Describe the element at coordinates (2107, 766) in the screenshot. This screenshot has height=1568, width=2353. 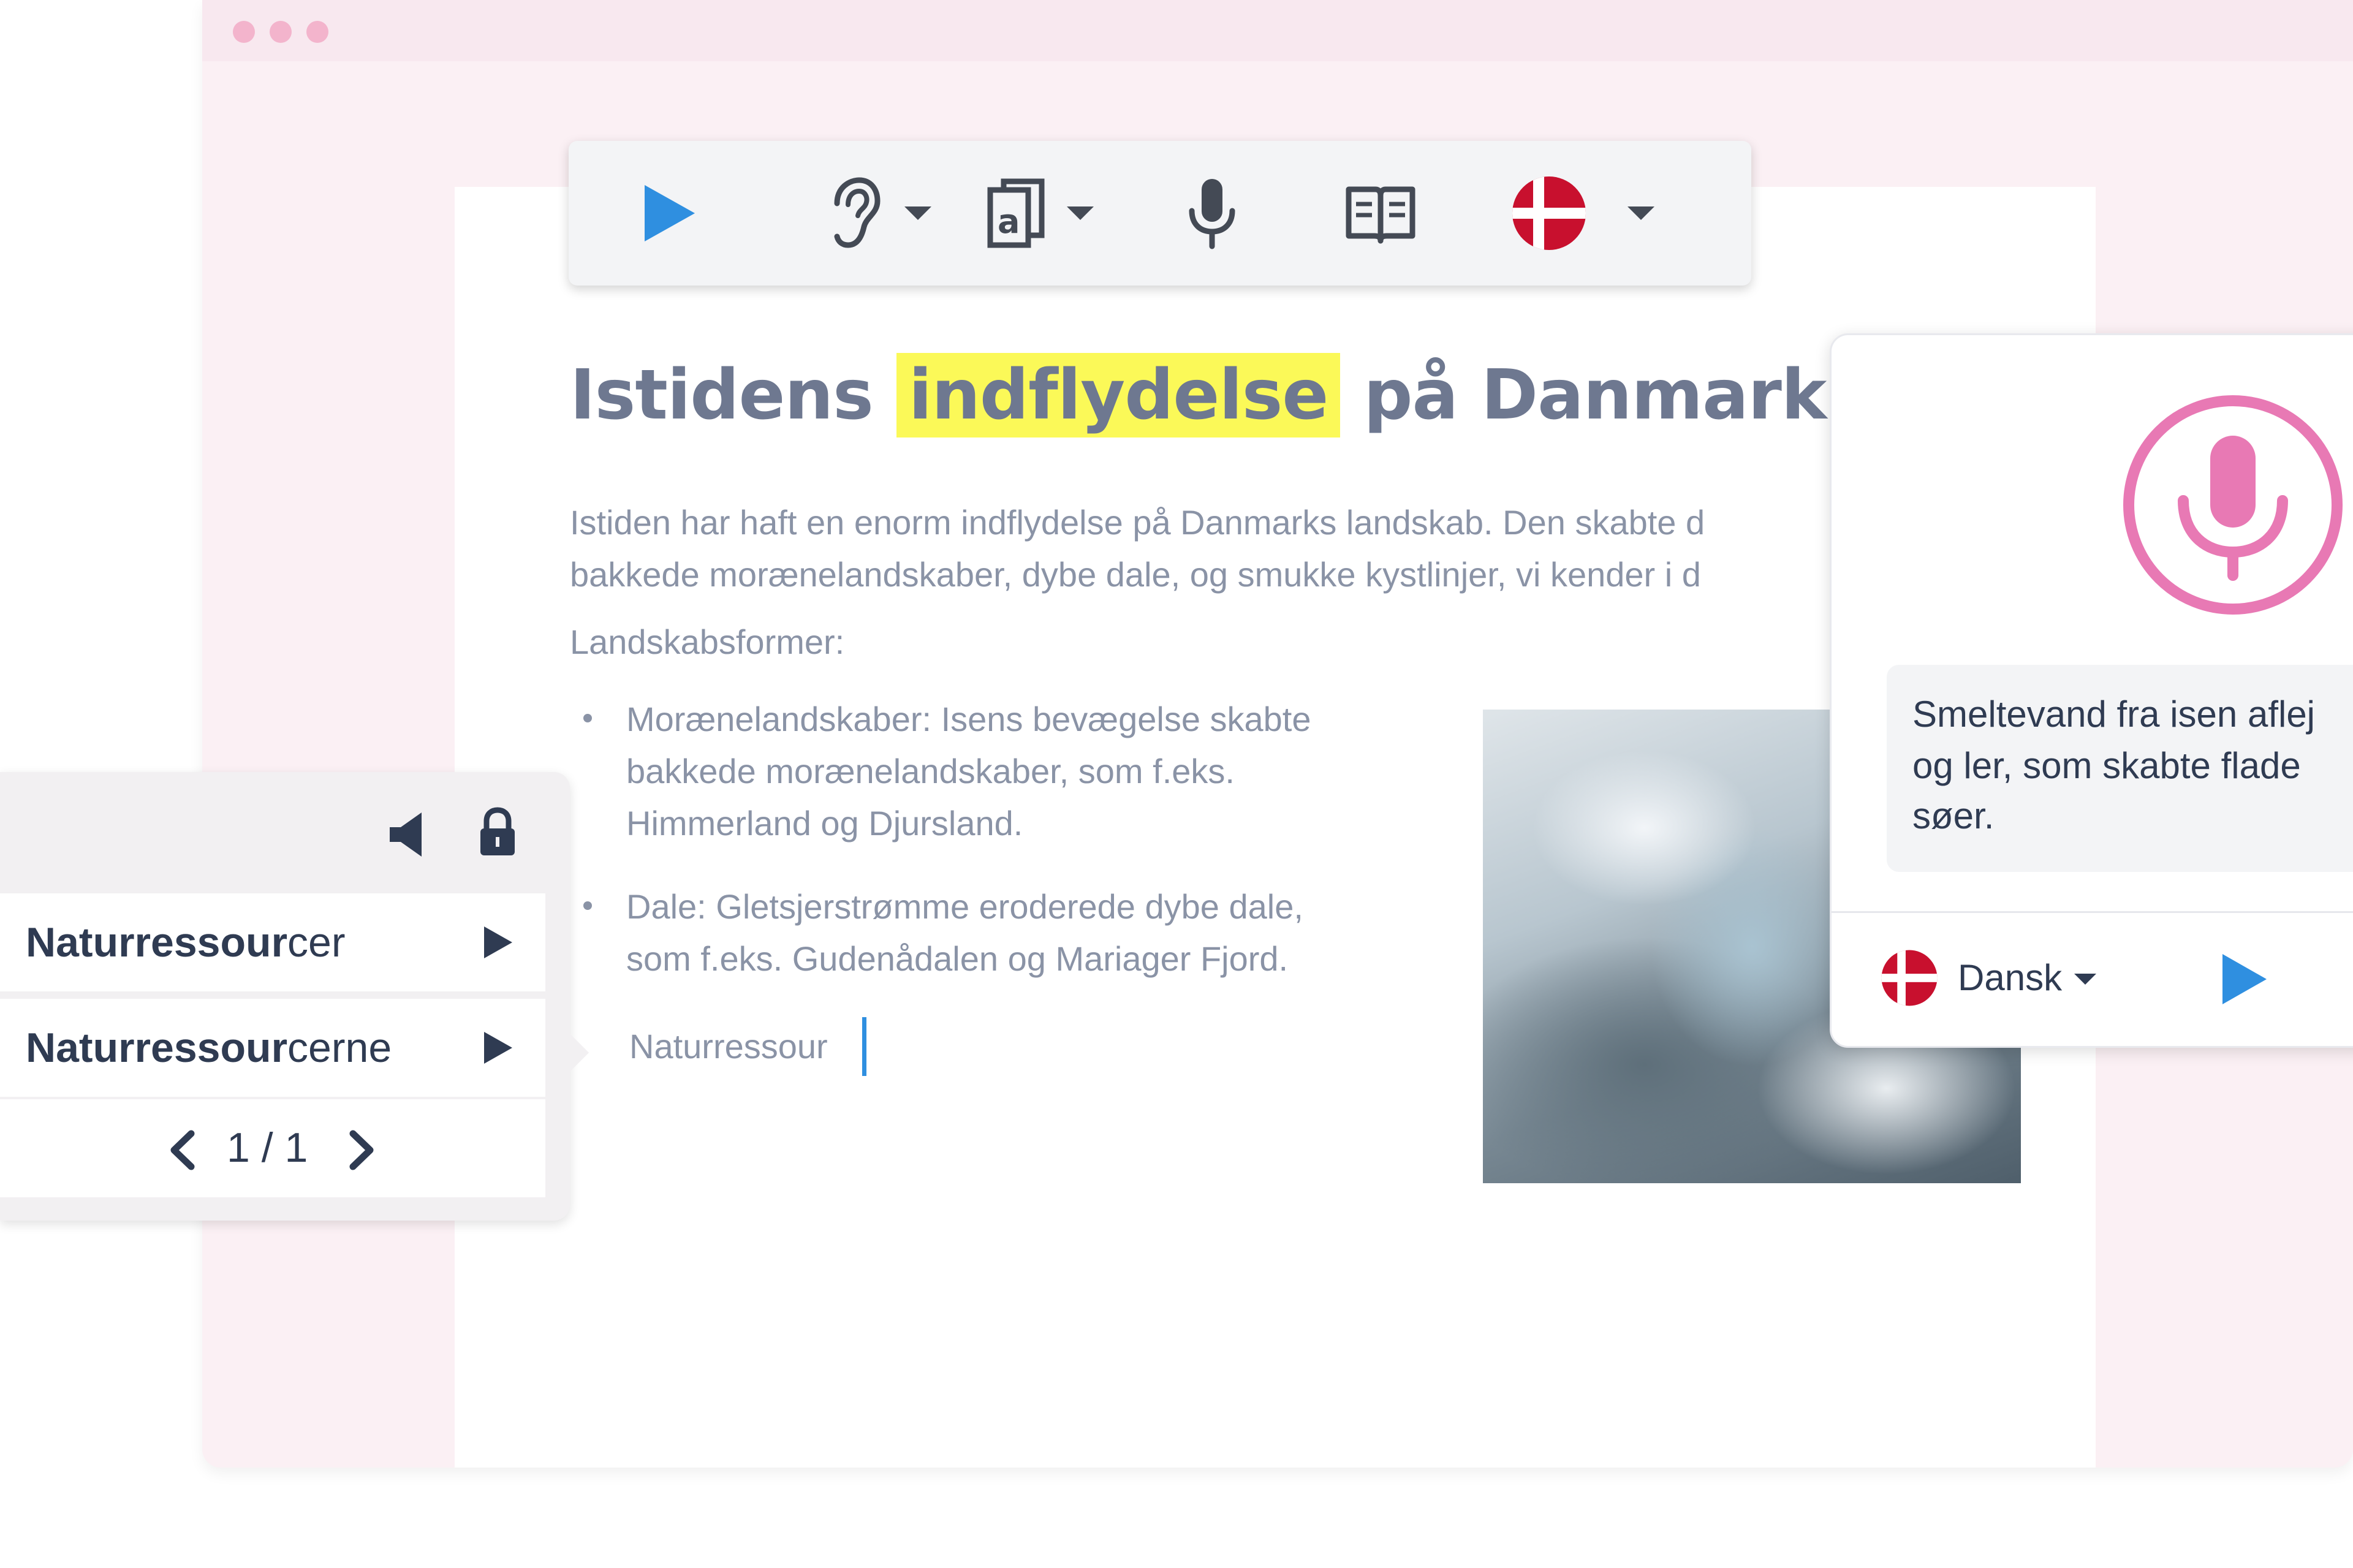
I see `transcription-line: og ler, som skabte flade` at that location.